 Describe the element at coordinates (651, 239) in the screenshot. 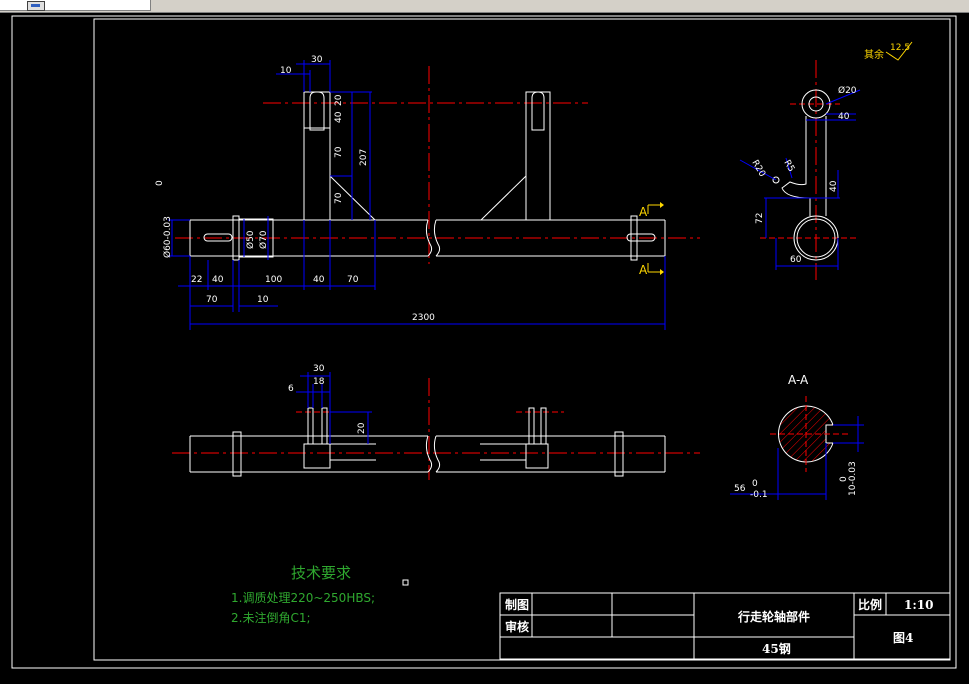

I see `section-marker: A A` at that location.